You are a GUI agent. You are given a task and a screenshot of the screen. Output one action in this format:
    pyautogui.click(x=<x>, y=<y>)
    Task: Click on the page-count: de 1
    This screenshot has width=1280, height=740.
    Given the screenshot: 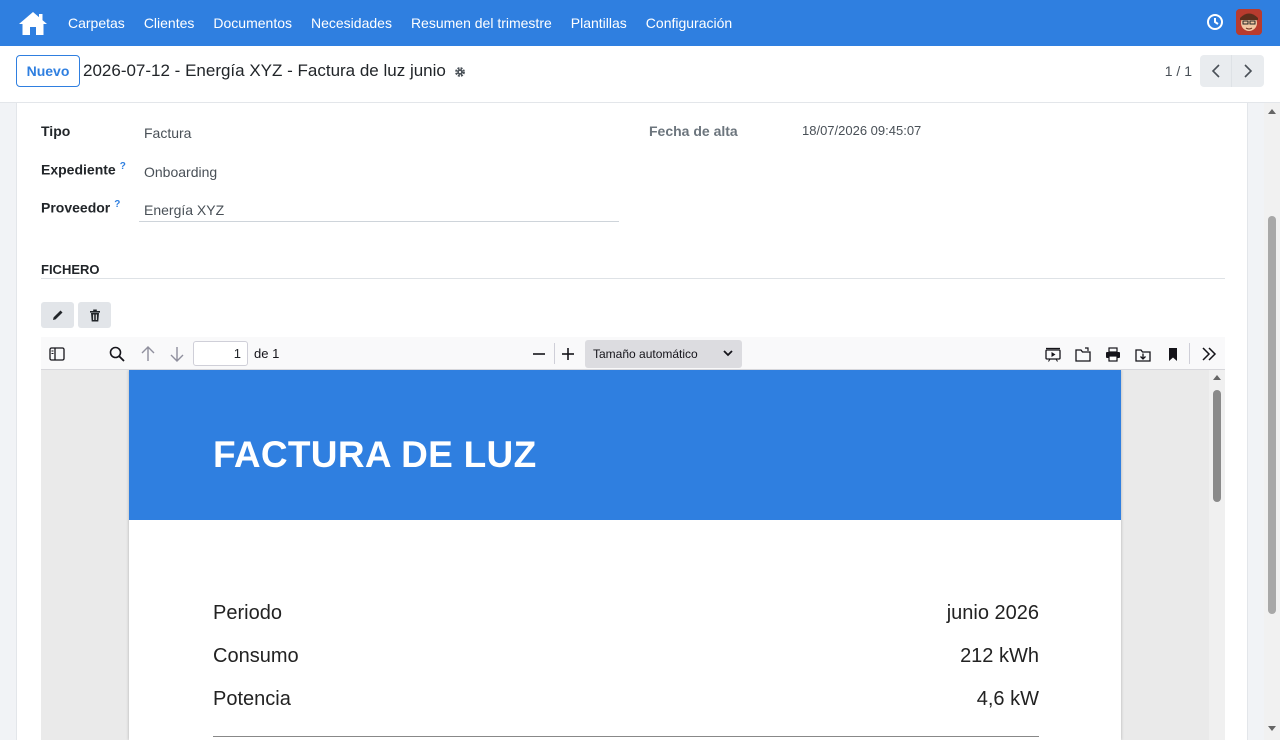 What is the action you would take?
    pyautogui.click(x=267, y=353)
    